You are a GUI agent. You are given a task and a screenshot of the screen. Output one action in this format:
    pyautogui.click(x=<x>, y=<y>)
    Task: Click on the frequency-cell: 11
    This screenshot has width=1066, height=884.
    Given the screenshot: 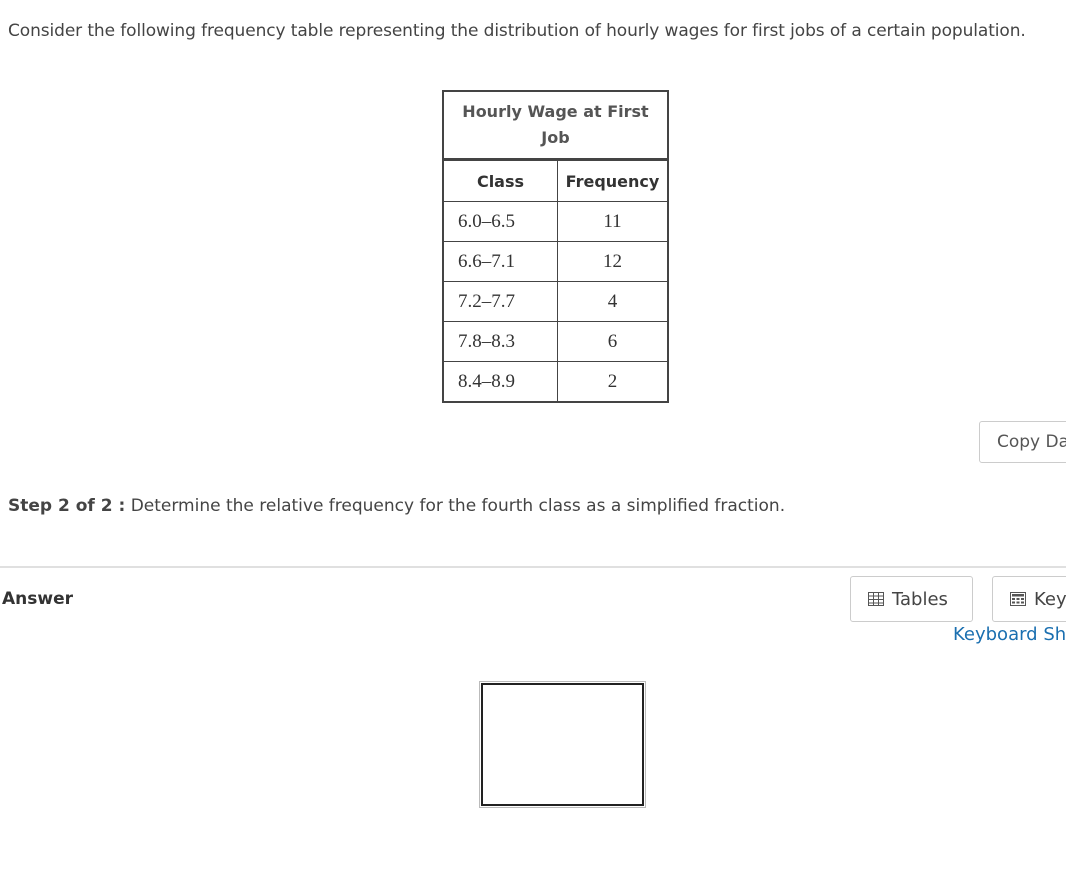 What is the action you would take?
    pyautogui.click(x=613, y=221)
    